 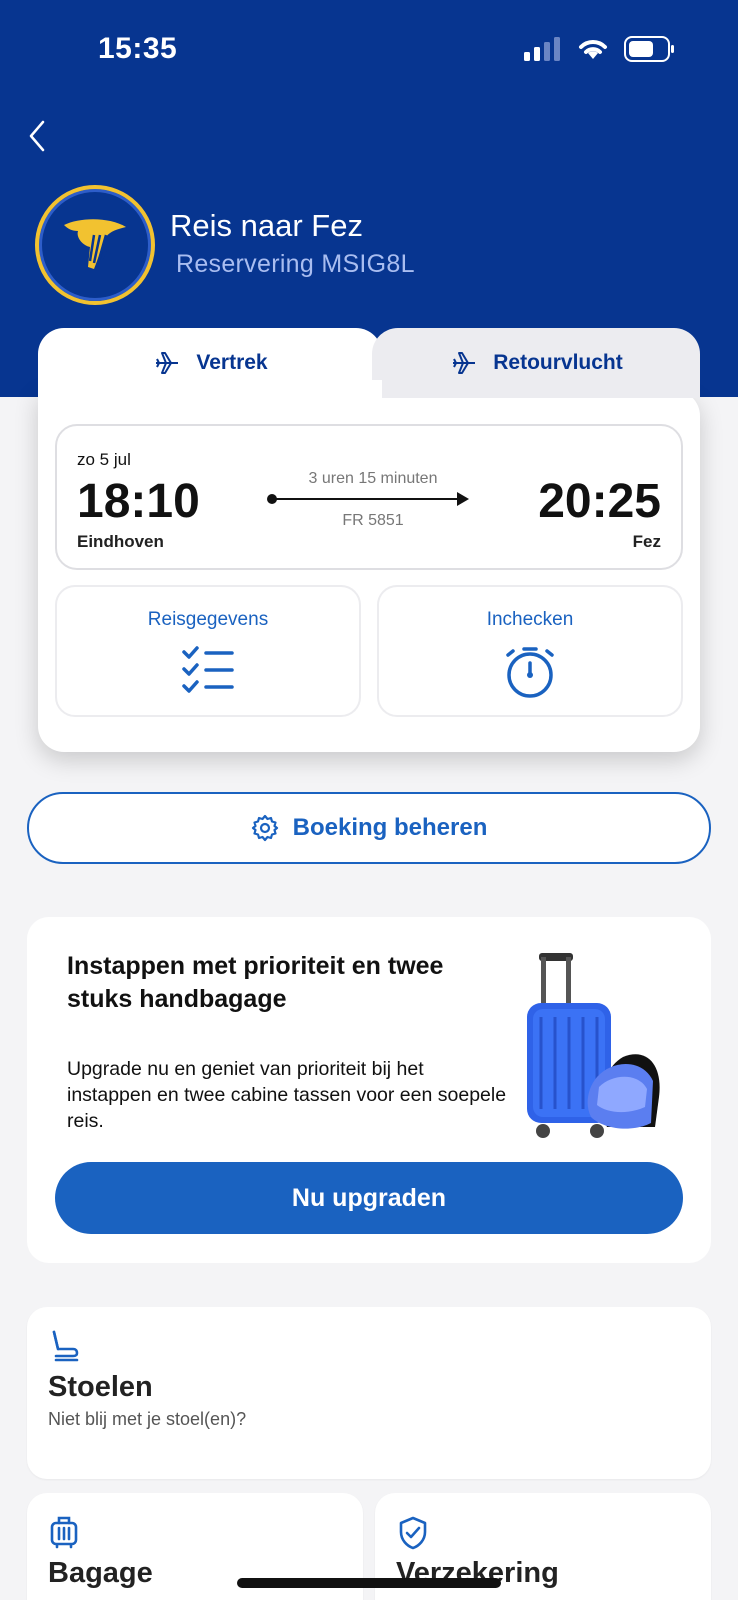 I want to click on departure-time: 18:10, so click(x=138, y=501).